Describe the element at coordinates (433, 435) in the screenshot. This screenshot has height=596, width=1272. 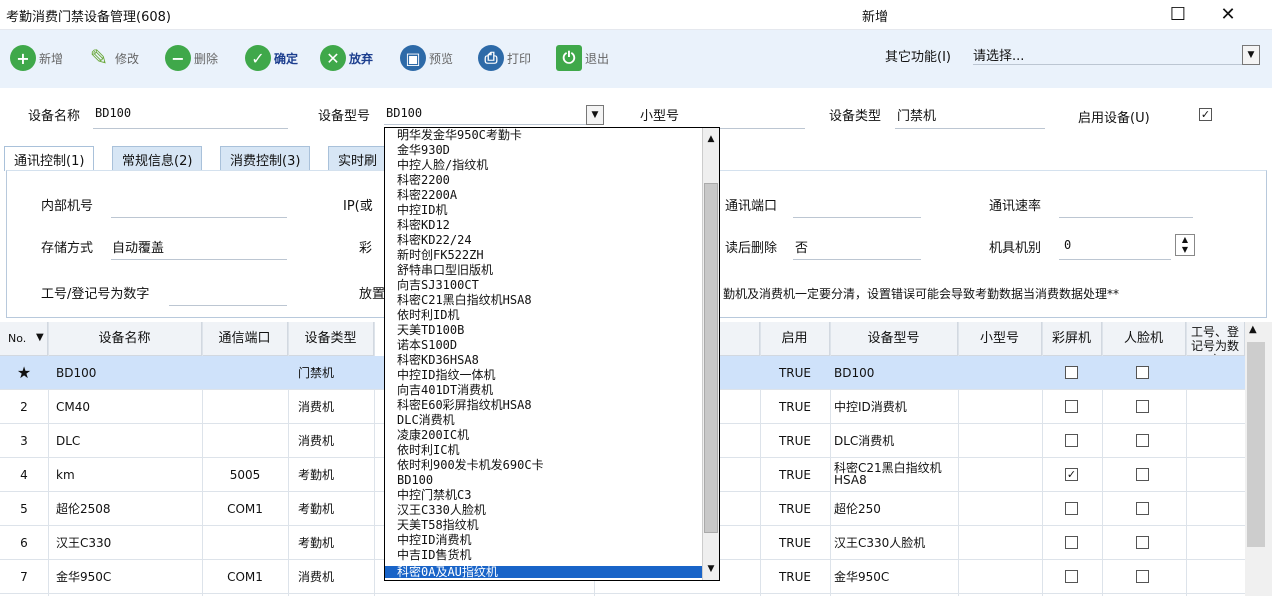
I see `dropdown-option: 凌康200IC机` at that location.